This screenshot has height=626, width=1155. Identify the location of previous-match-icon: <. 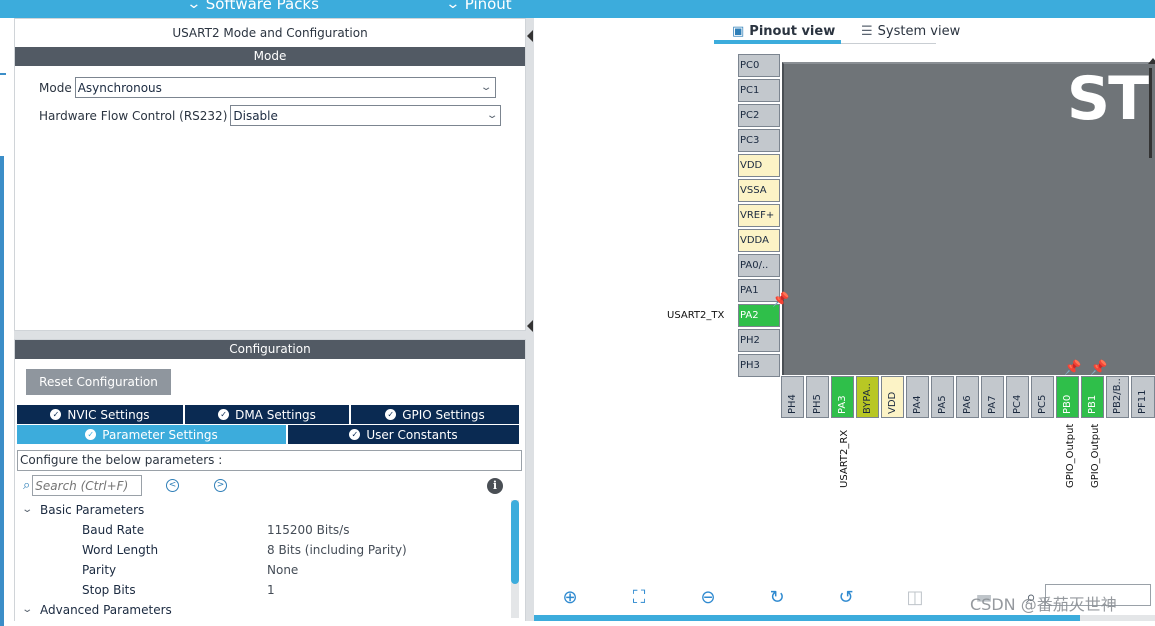
(172, 485).